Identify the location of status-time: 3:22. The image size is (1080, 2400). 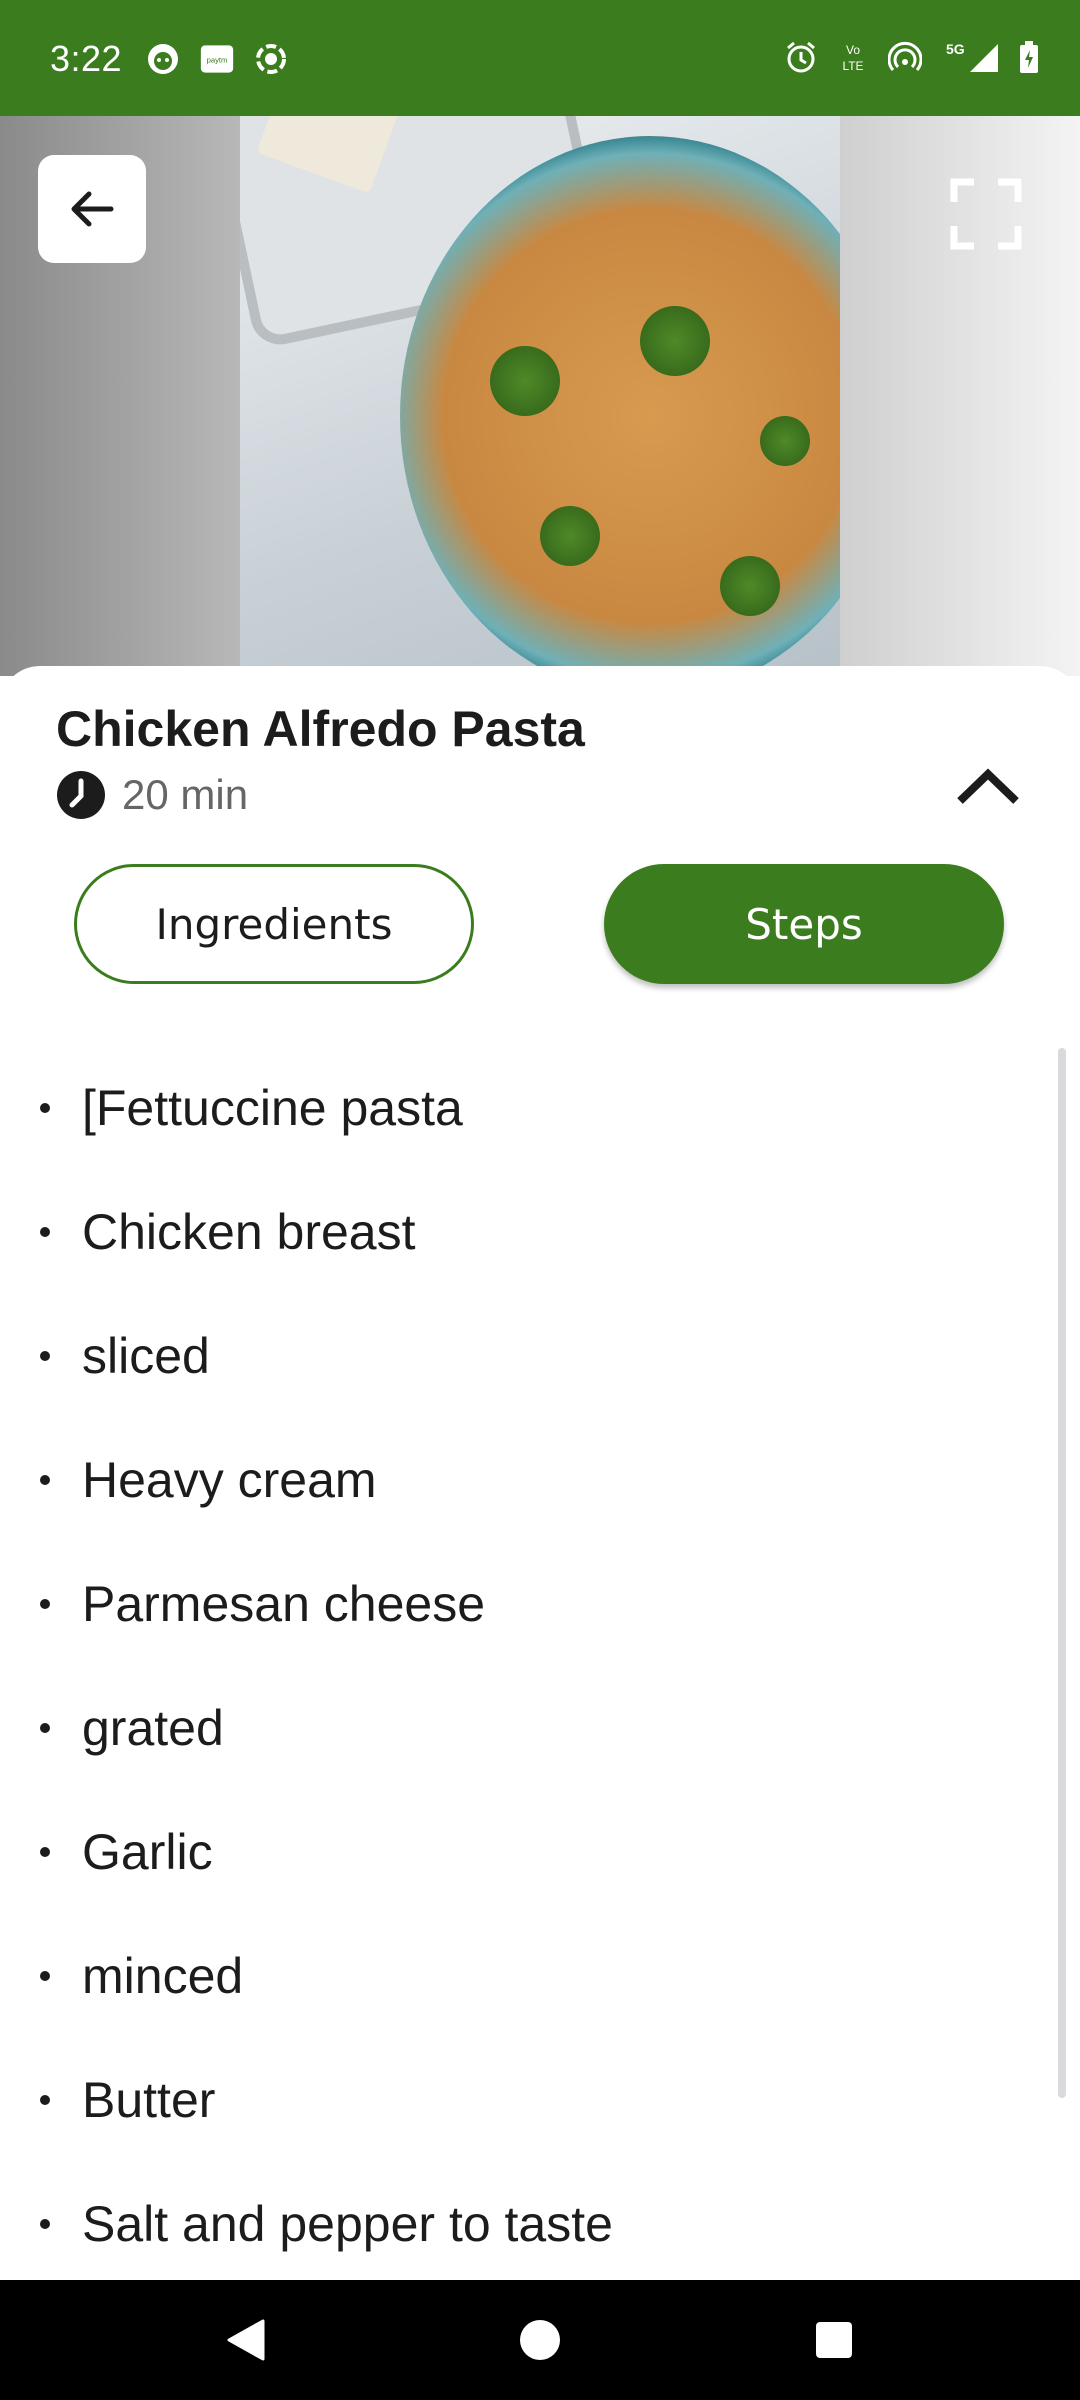
(86, 58).